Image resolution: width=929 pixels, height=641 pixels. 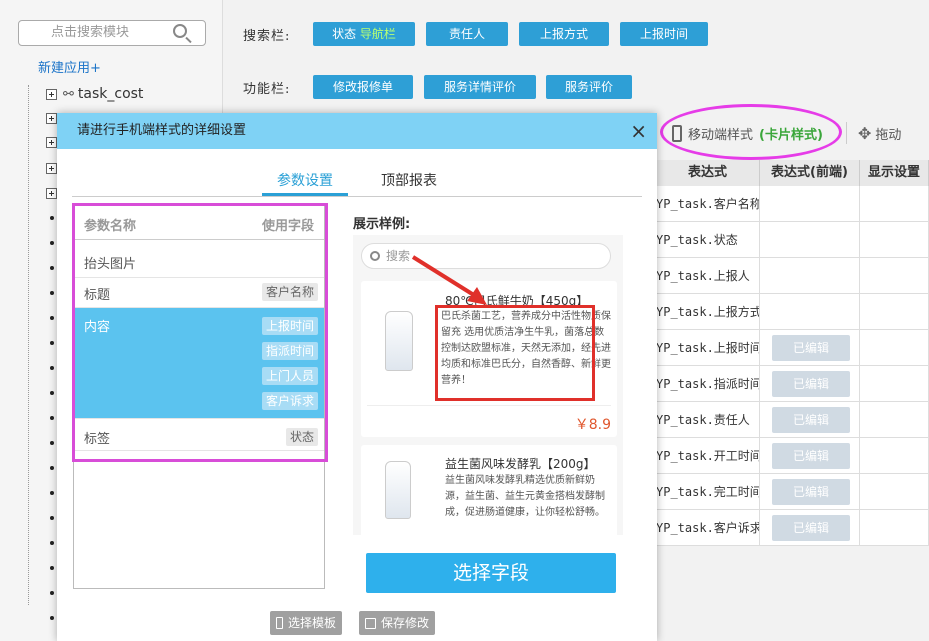 What do you see at coordinates (708, 275) in the screenshot?
I see `expression-cell: YP_task.上报人` at bounding box center [708, 275].